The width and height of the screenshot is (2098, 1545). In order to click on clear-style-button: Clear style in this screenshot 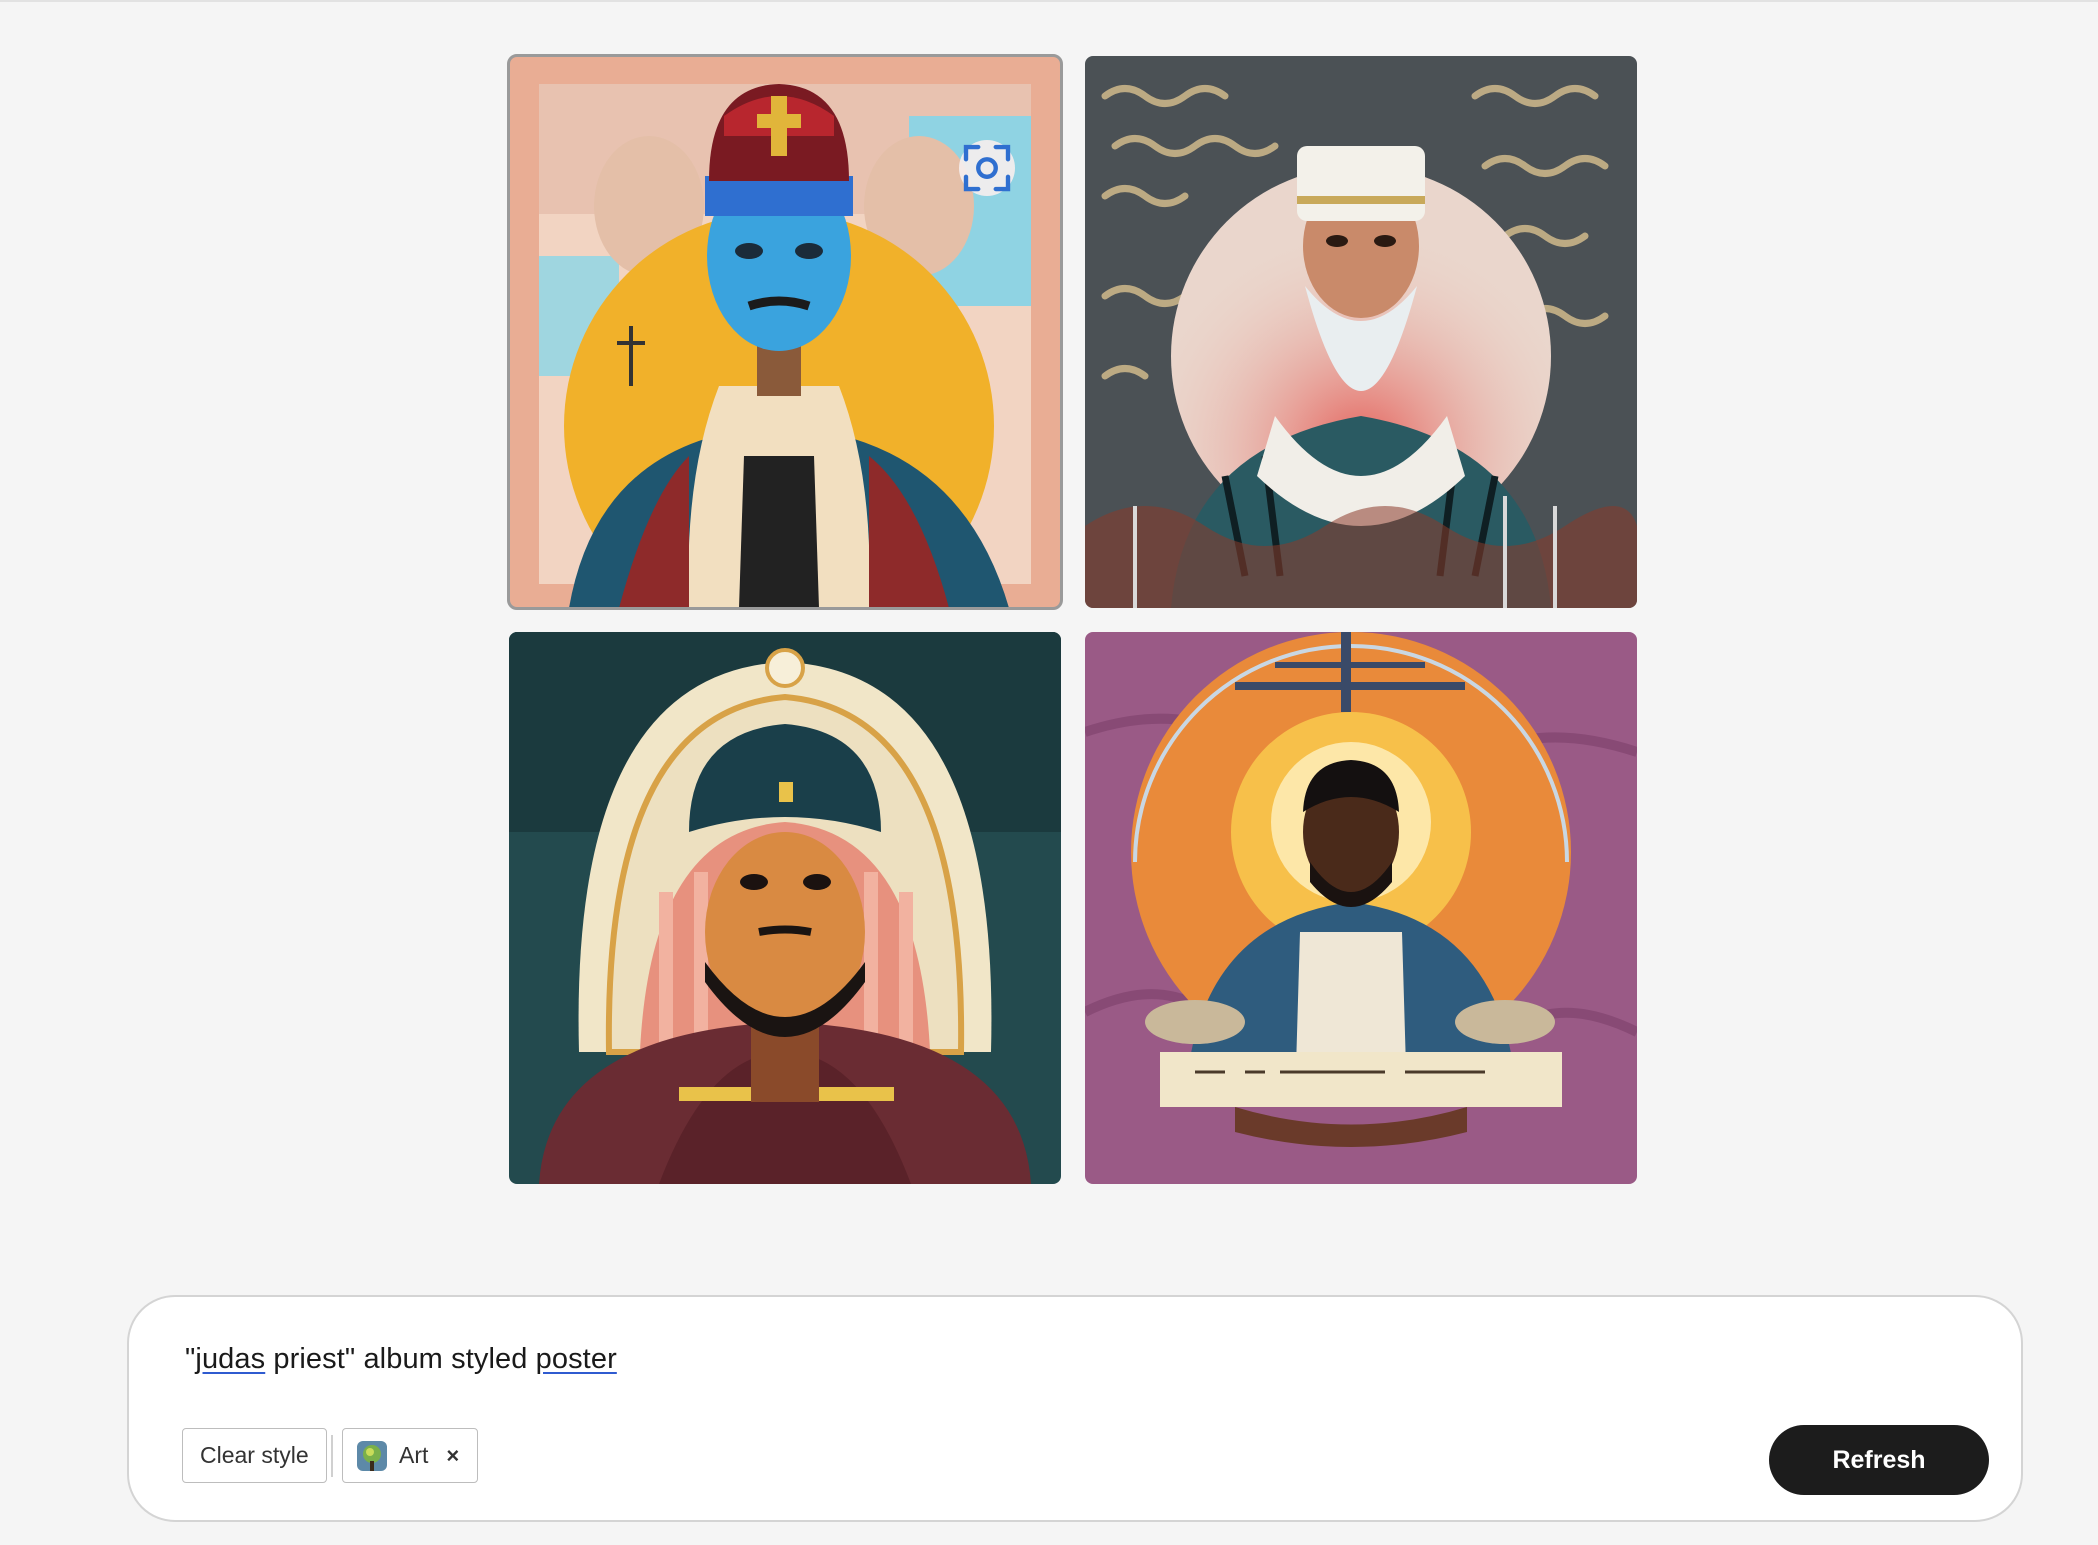, I will do `click(254, 1455)`.